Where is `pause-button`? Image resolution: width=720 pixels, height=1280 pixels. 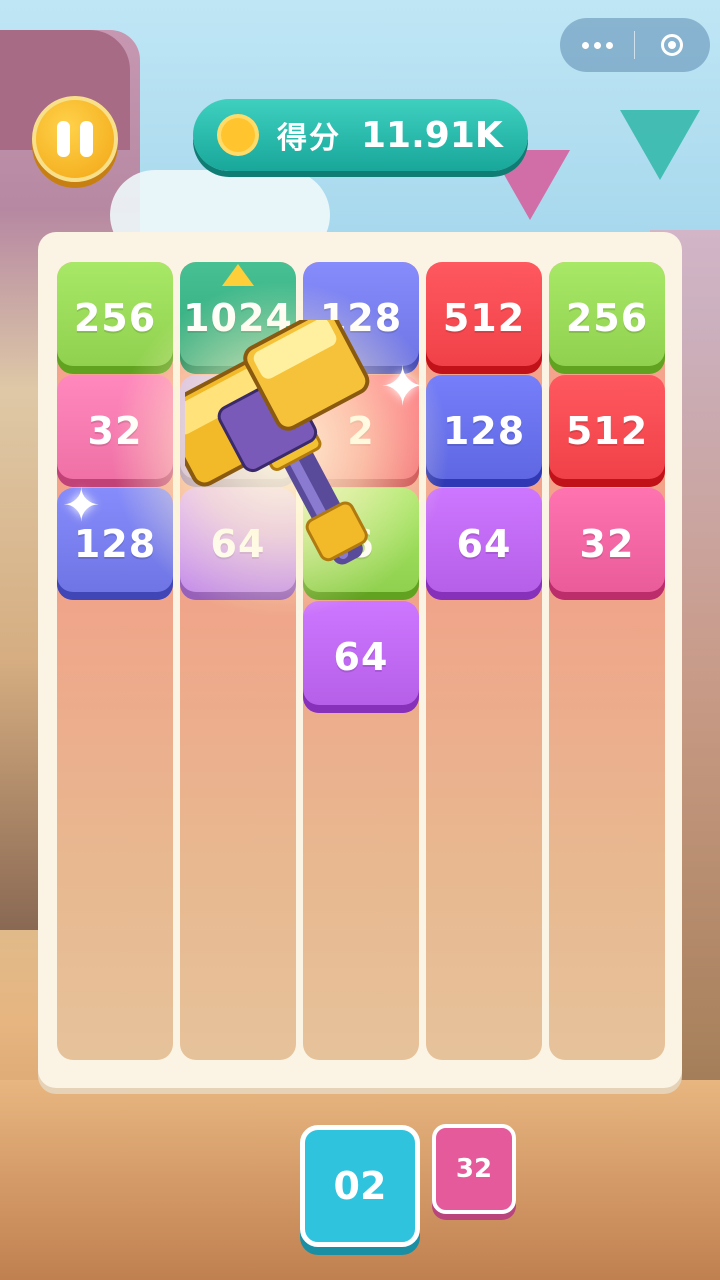 pause-button is located at coordinates (75, 139).